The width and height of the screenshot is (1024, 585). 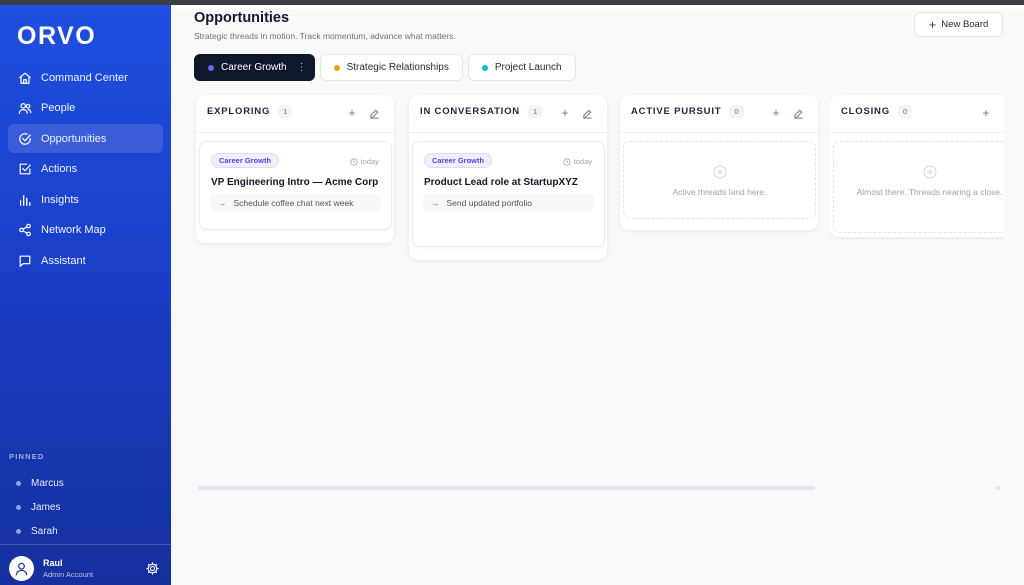 I want to click on sidebar-item-actions: Actions, so click(x=85, y=169).